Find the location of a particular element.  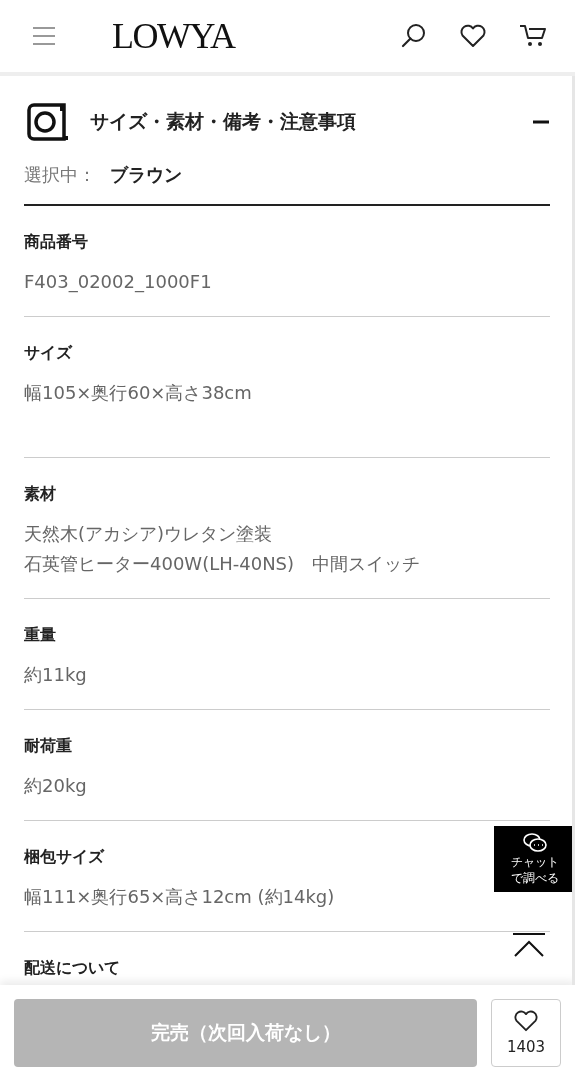

spec-value: 約20kg is located at coordinates (56, 786).